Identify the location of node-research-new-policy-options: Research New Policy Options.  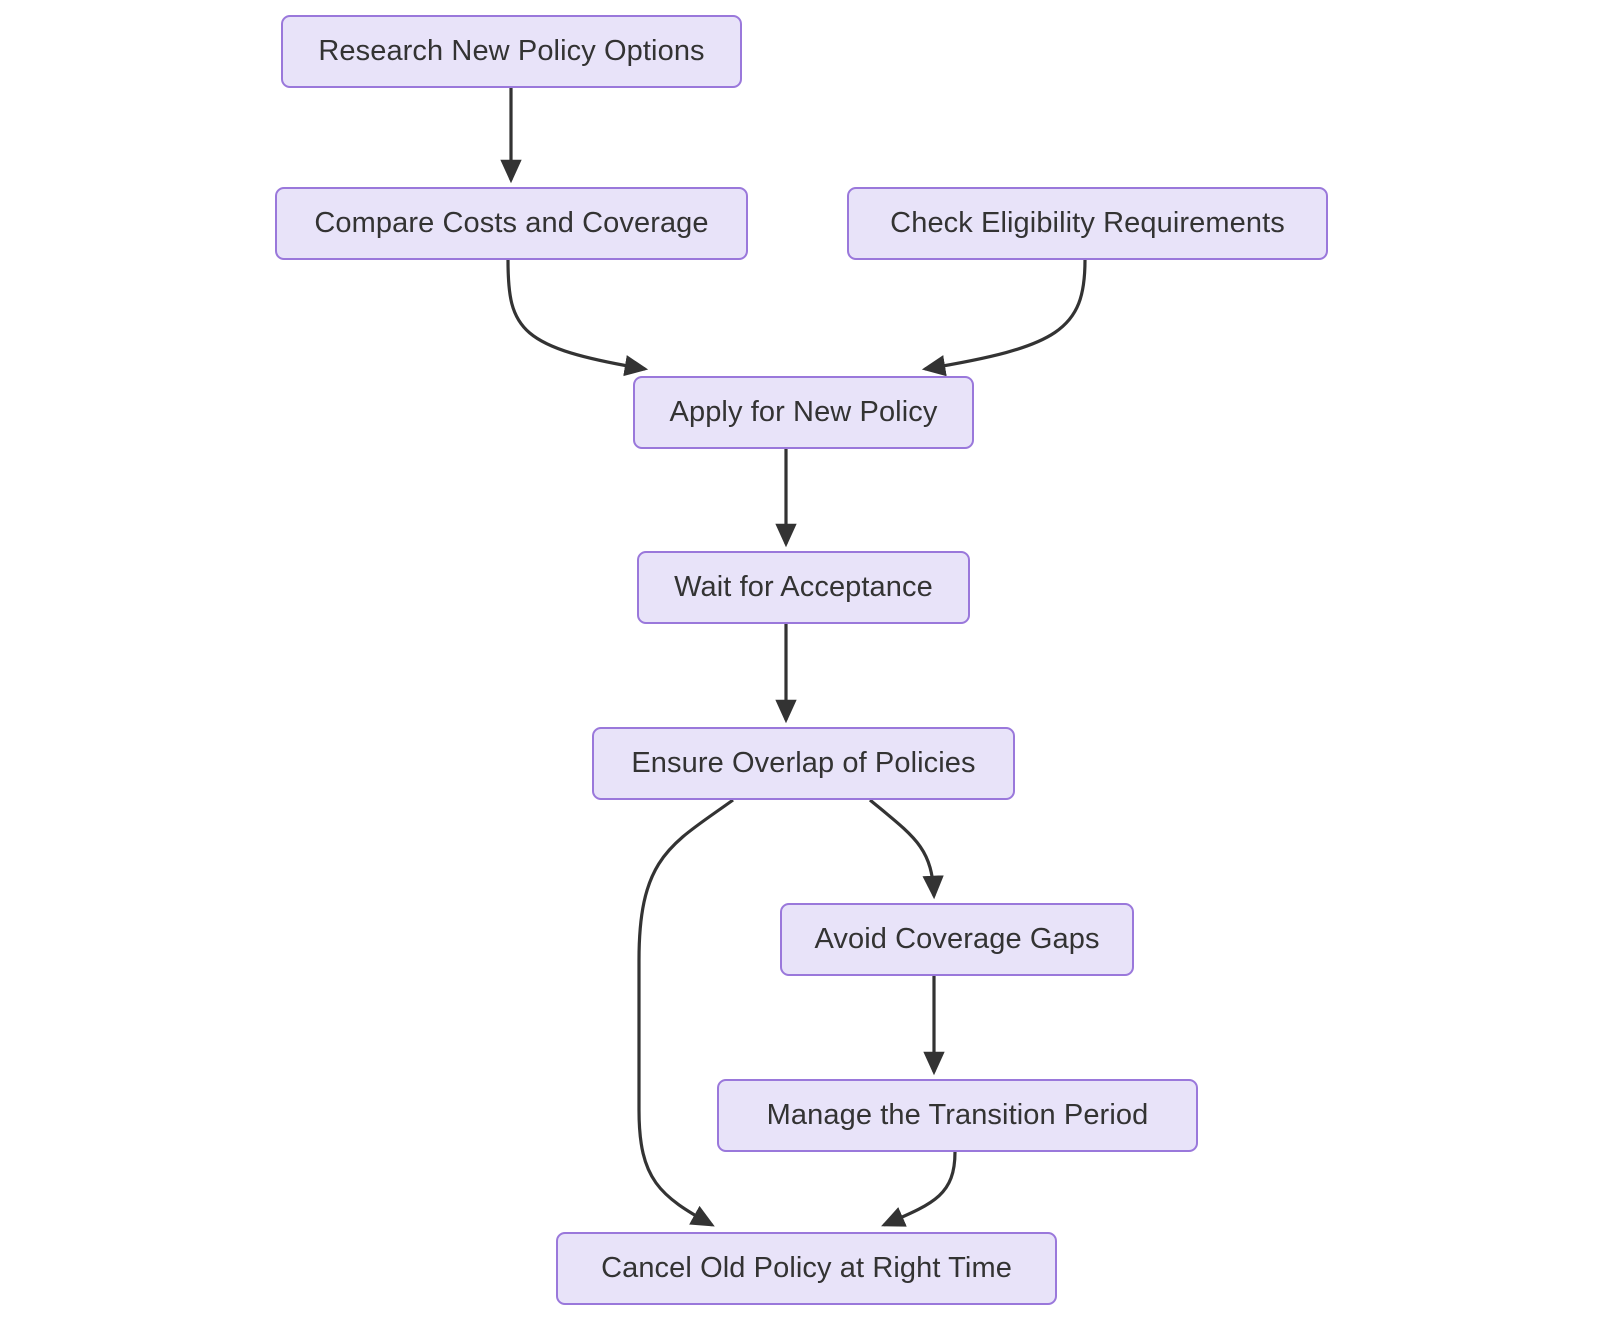
(511, 51).